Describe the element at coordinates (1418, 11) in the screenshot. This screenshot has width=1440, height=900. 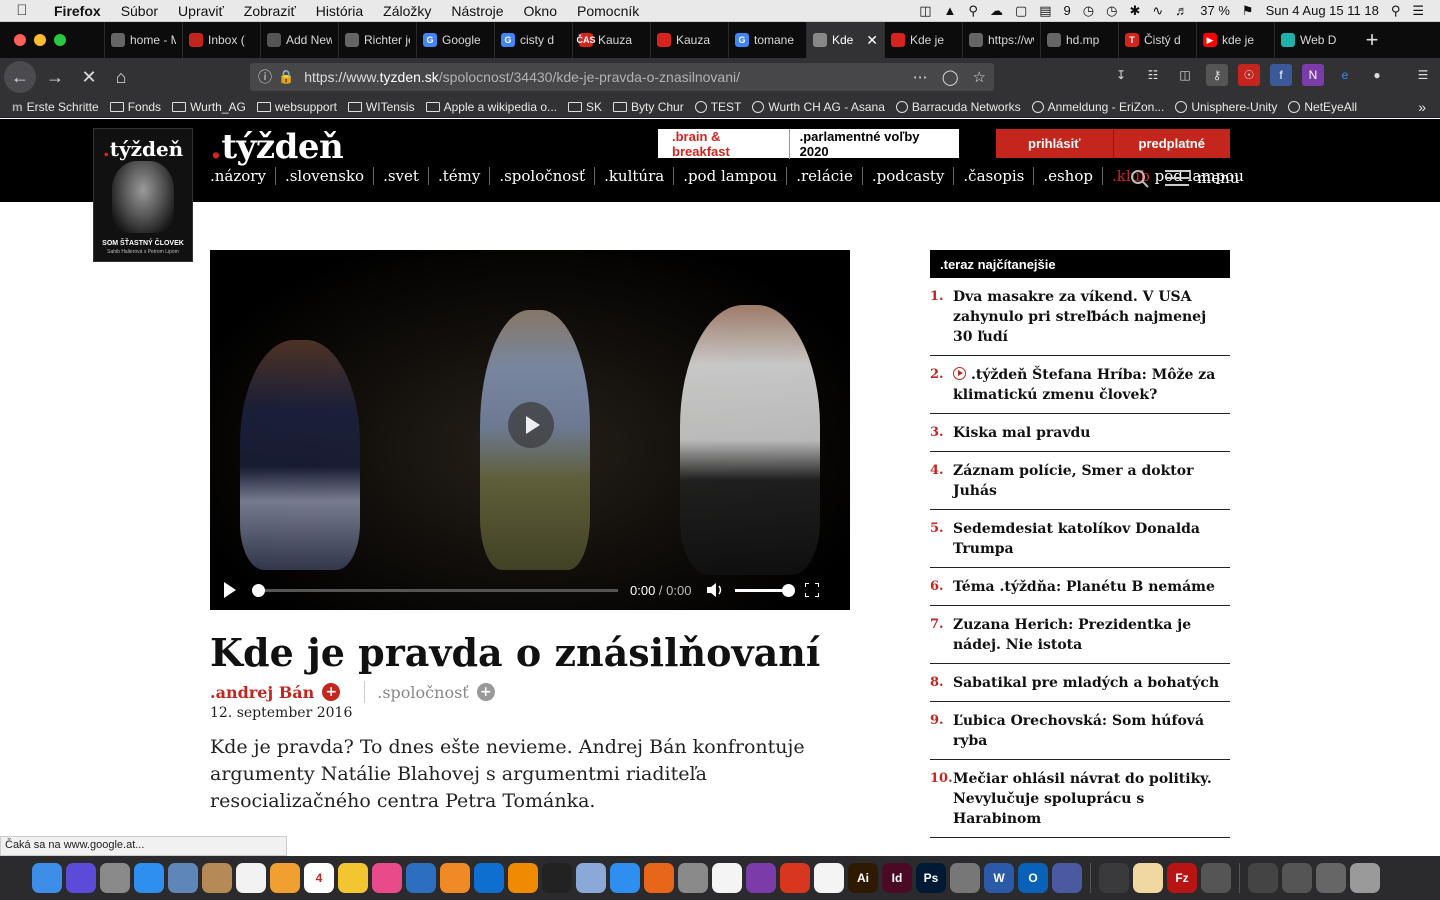
I see `notification-center-icon: ☰` at that location.